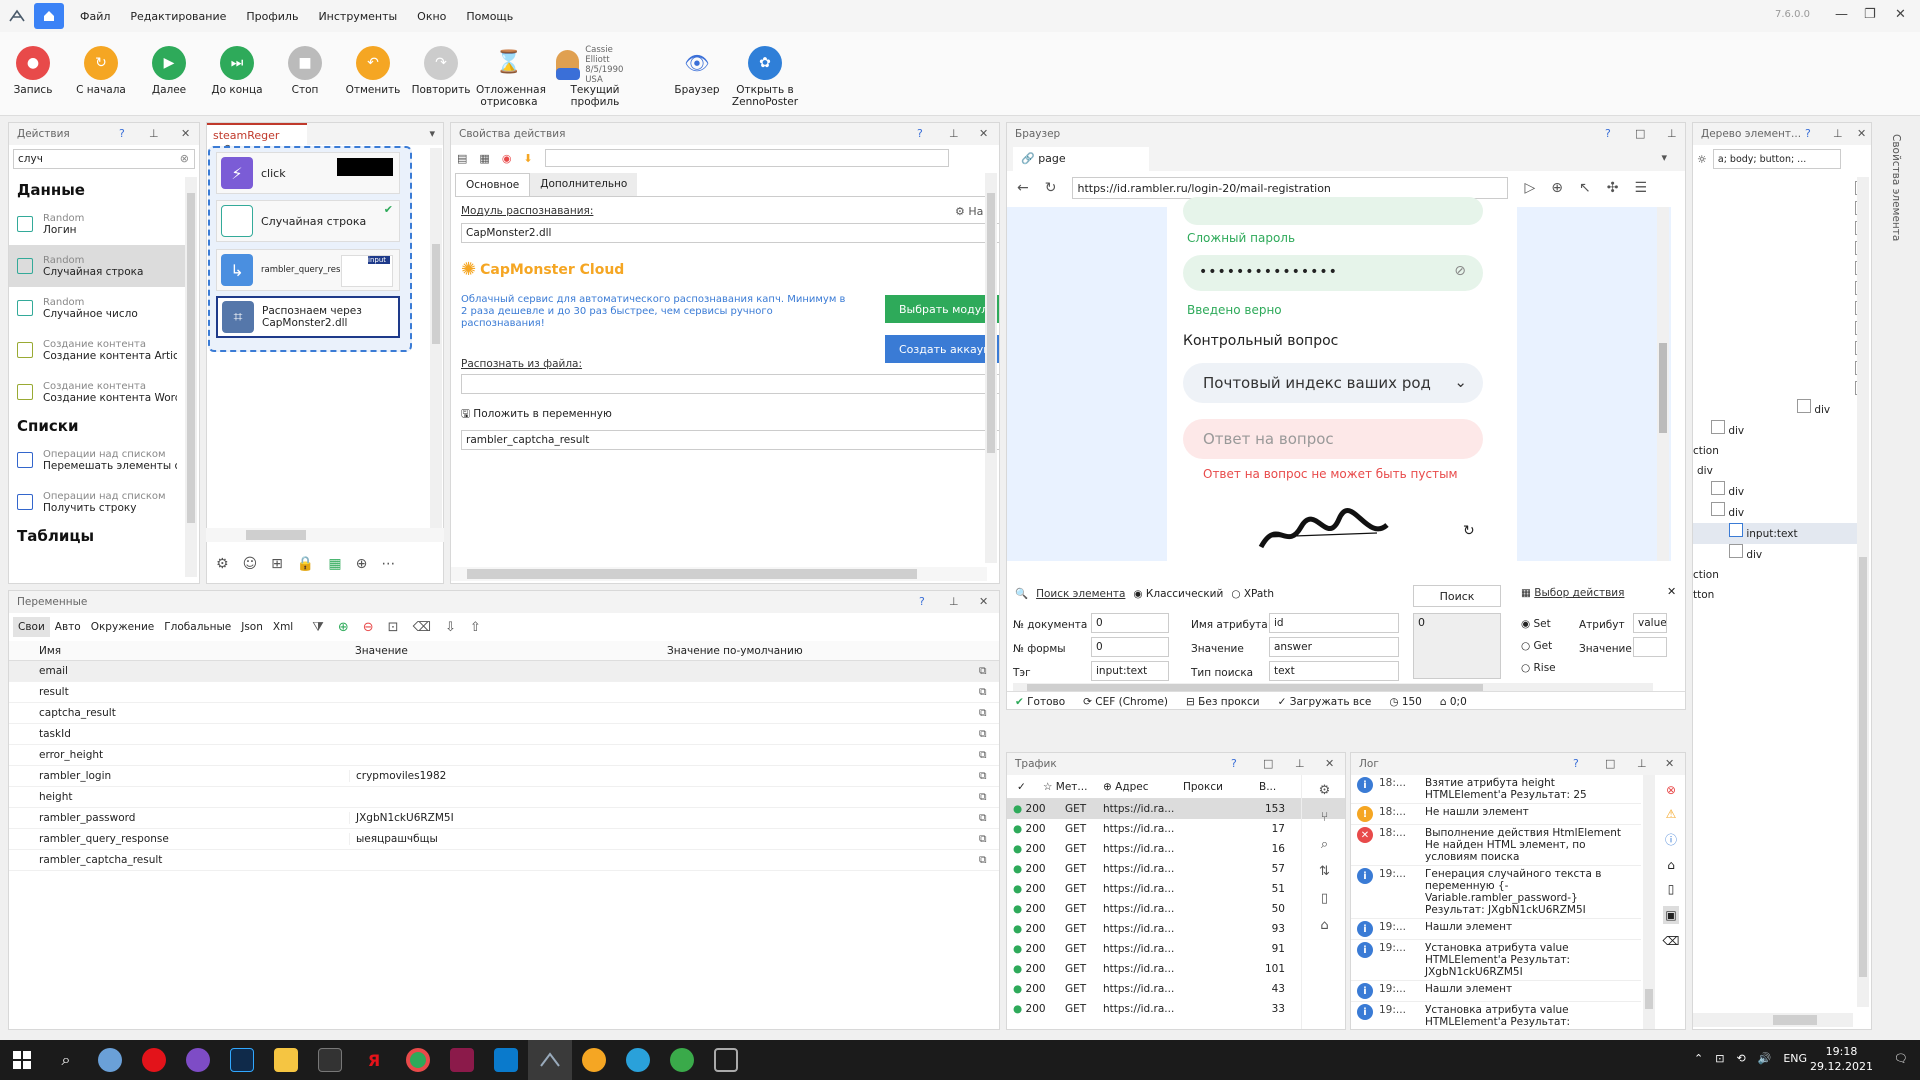  What do you see at coordinates (1649, 902) in the screenshot?
I see `log-vscroll` at bounding box center [1649, 902].